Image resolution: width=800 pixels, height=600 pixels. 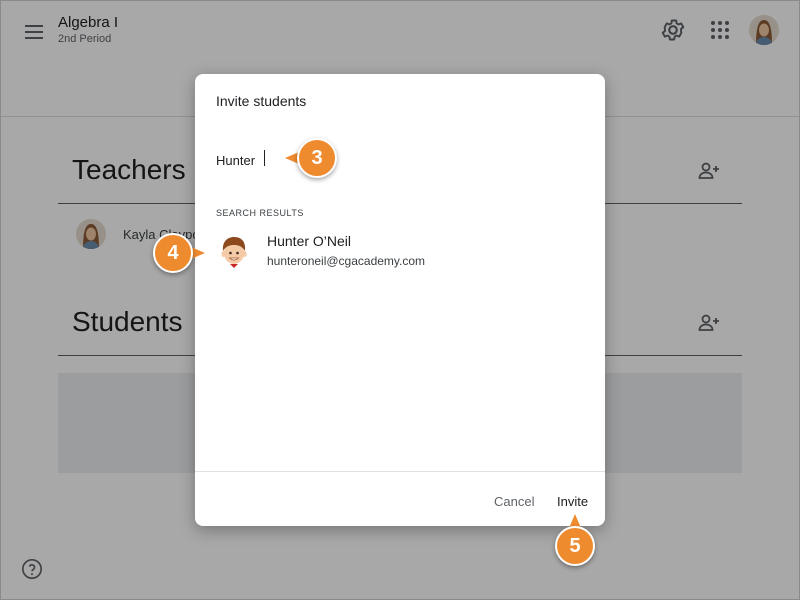 What do you see at coordinates (234, 254) in the screenshot?
I see `student-avatar` at bounding box center [234, 254].